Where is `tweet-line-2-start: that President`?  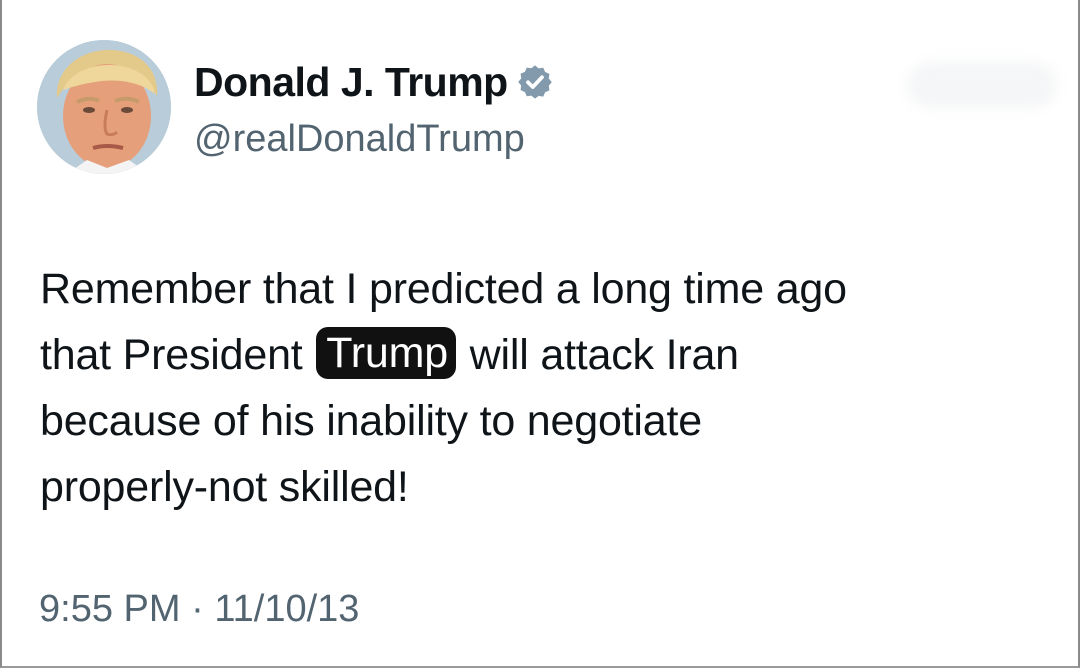
tweet-line-2-start: that President is located at coordinates (177, 355).